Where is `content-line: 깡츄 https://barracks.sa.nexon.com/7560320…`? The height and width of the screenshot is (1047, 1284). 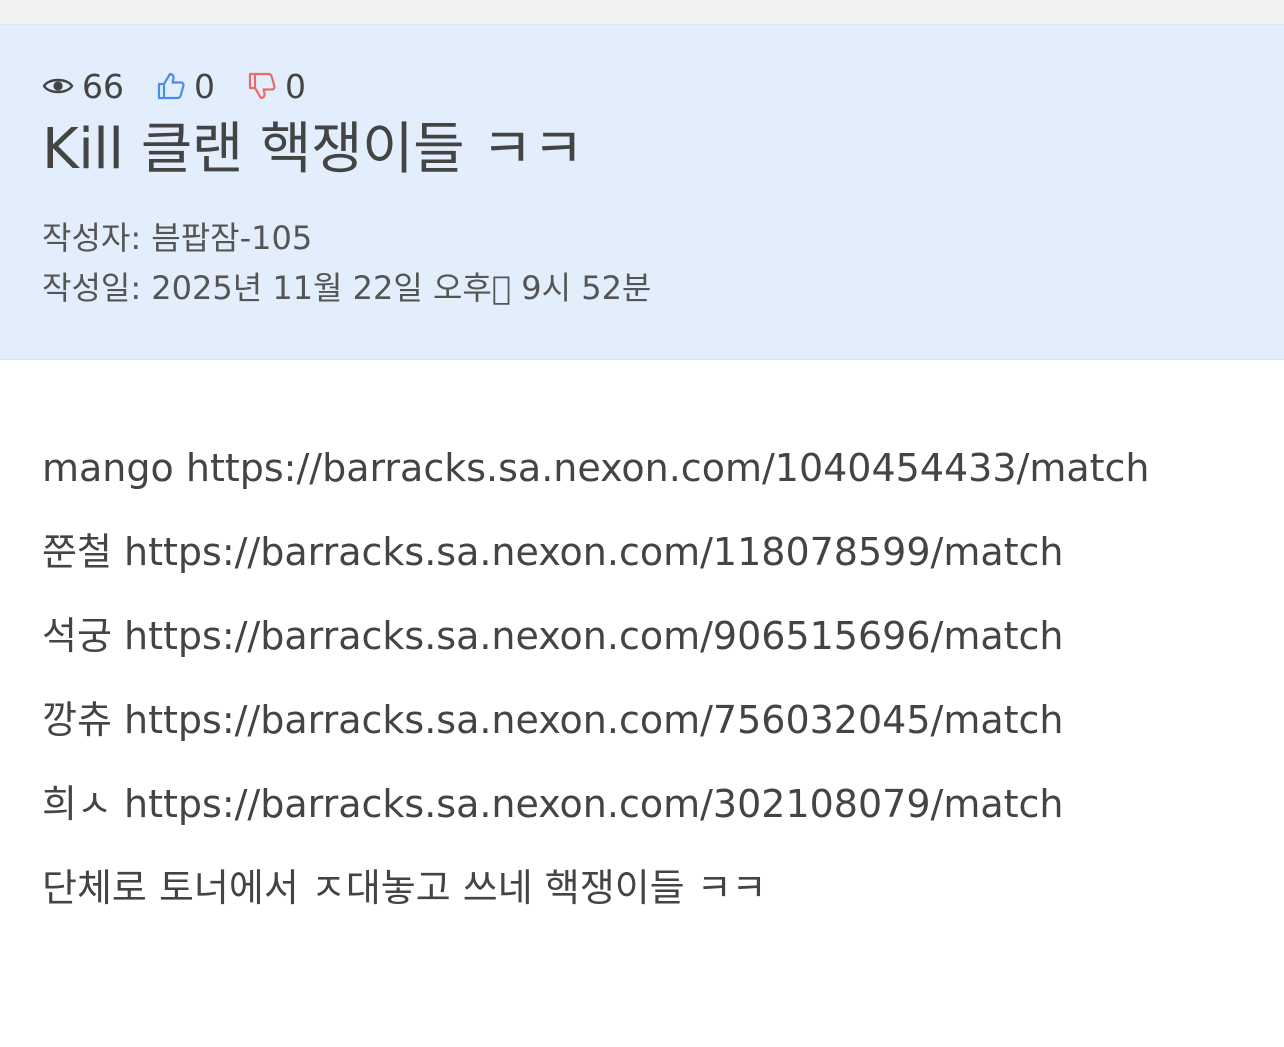 content-line: 깡츄 https://barracks.sa.nexon.com/7560320… is located at coordinates (642, 720).